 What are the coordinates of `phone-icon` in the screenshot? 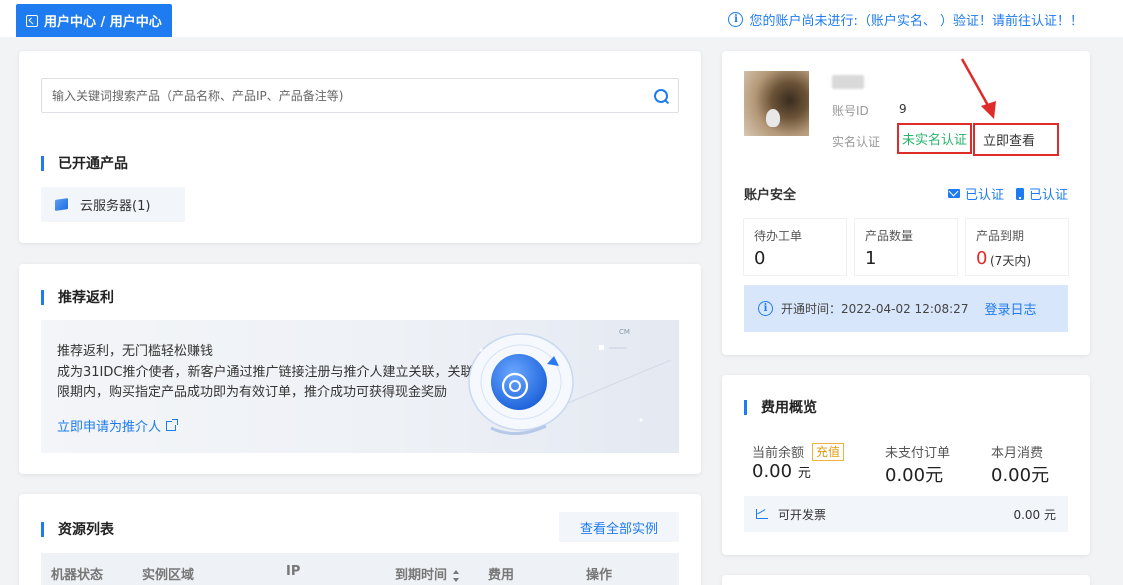 It's located at (1019, 193).